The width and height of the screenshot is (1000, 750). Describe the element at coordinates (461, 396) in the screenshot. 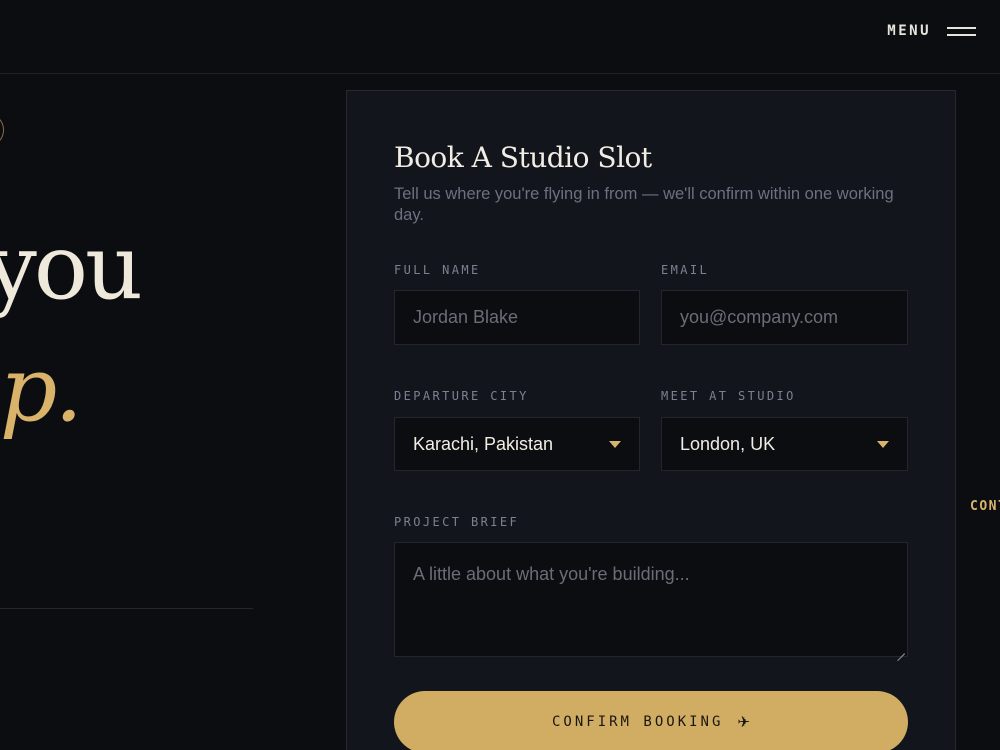

I see `departure-city-label: DEPARTURE CITY` at that location.